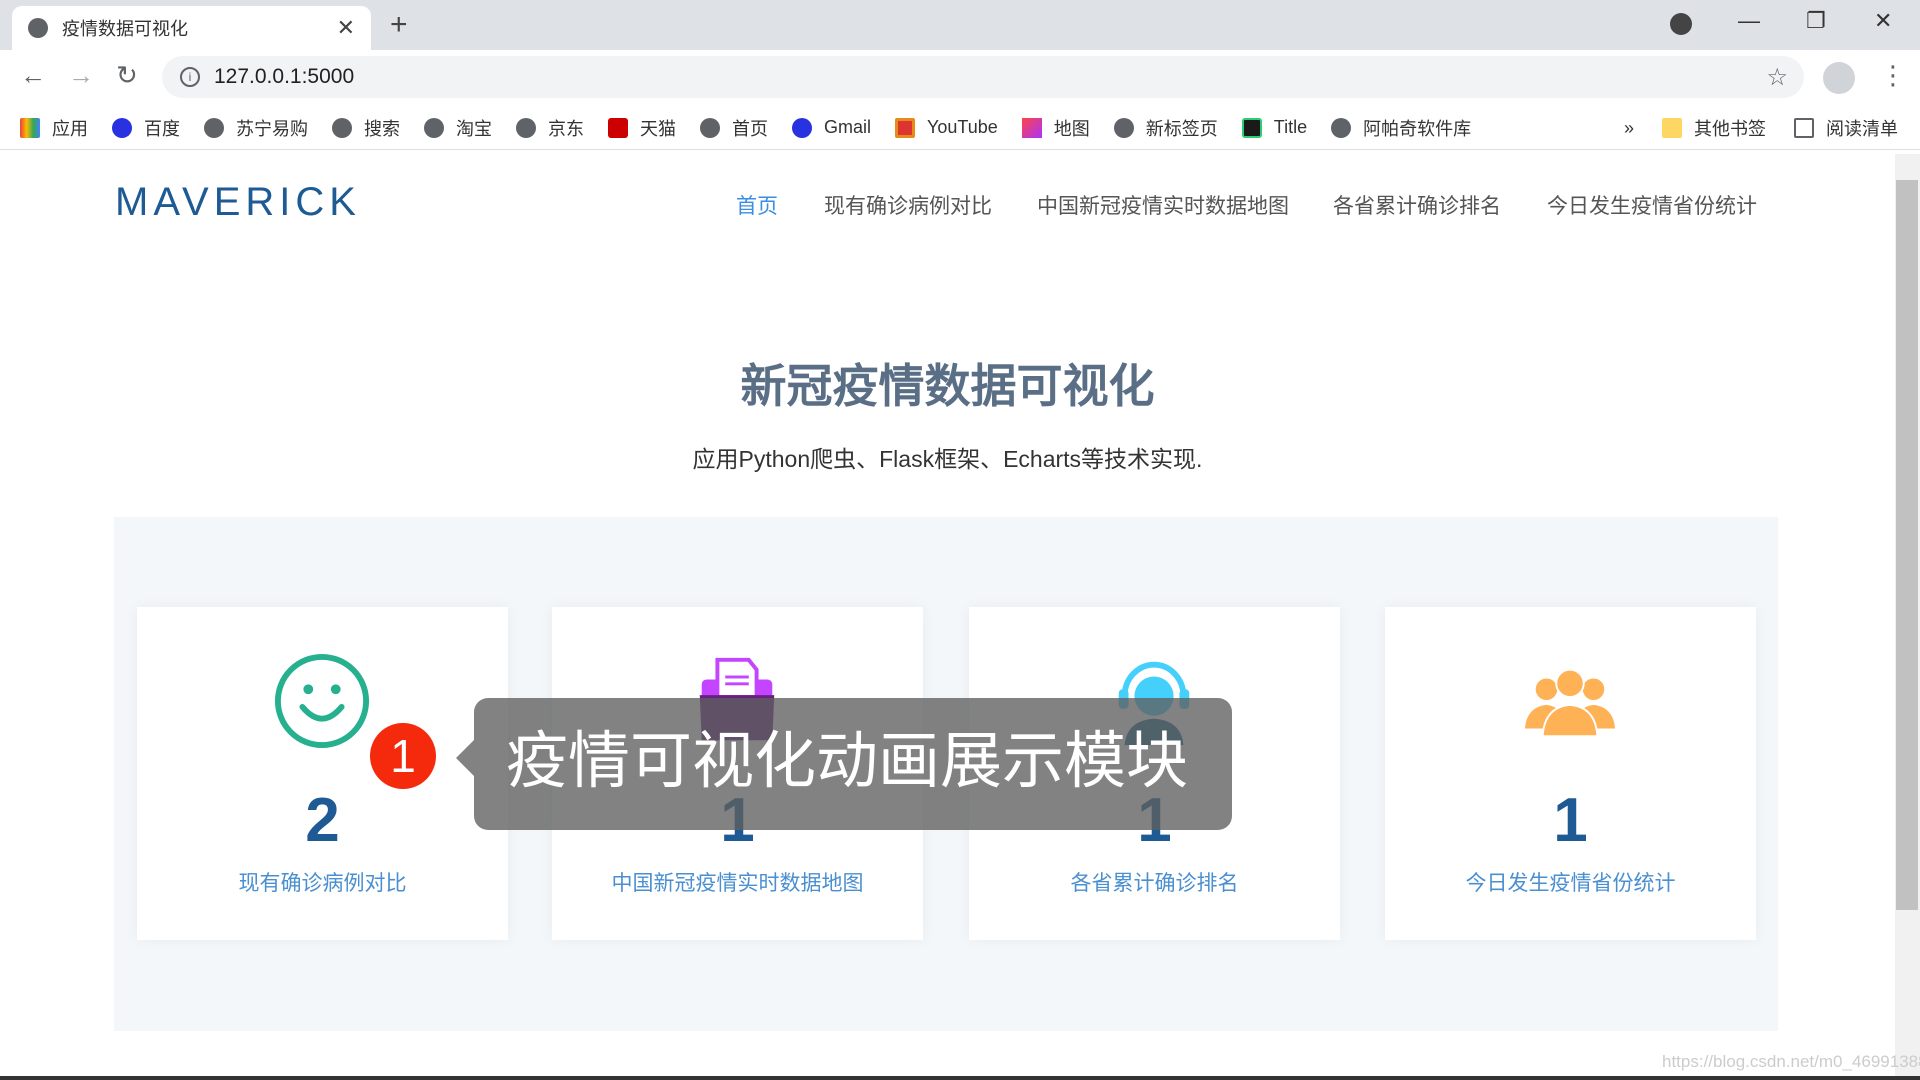 This screenshot has width=1920, height=1080. I want to click on bookmark-label: 搜索, so click(382, 128).